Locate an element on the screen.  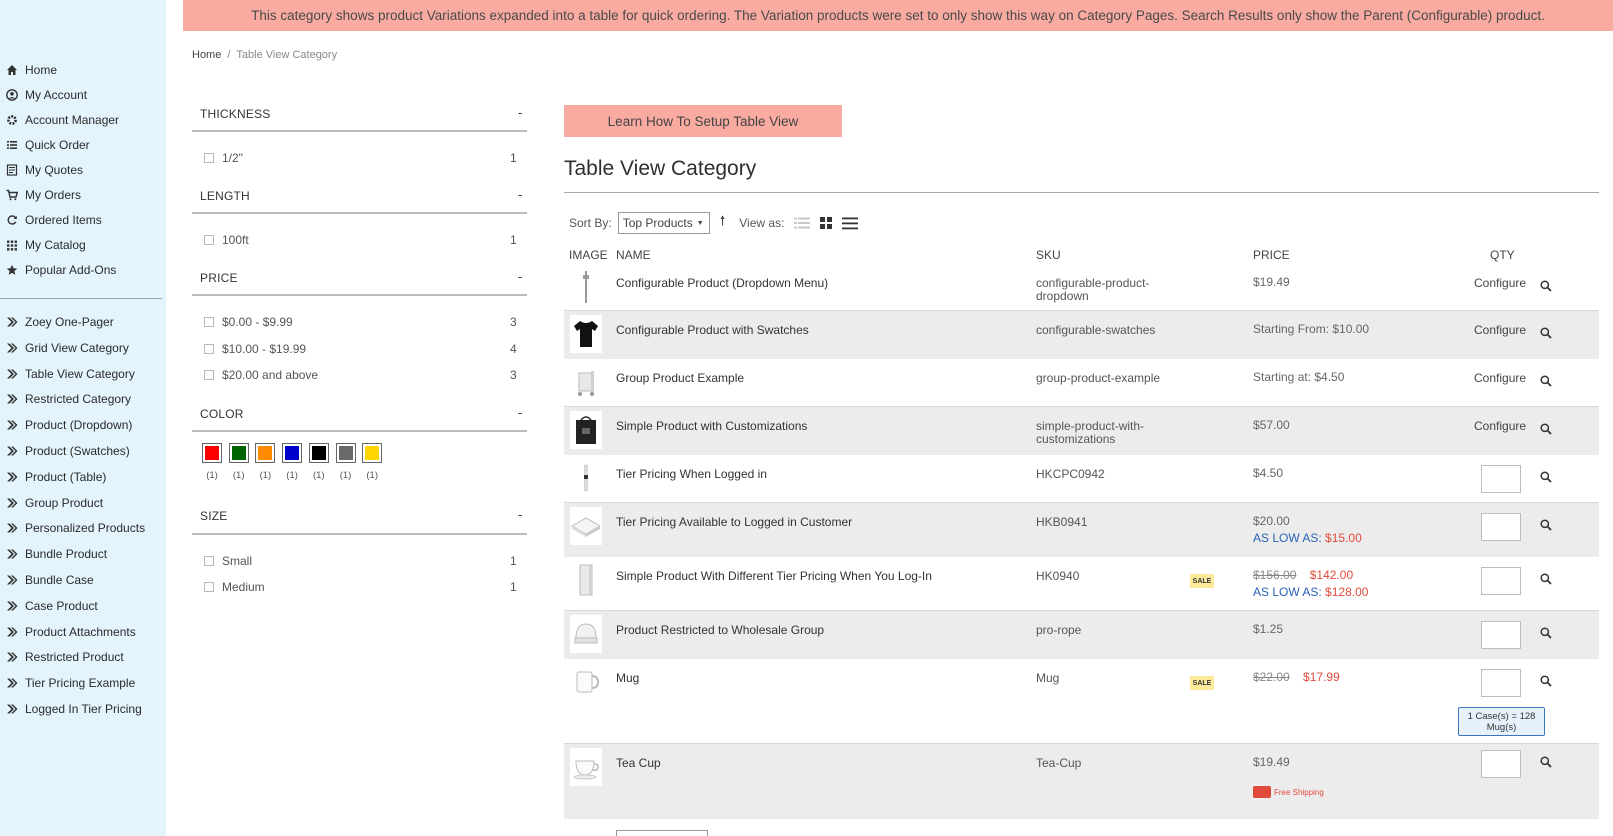
sidebar-item-ordered-items: Ordered Items is located at coordinates (51, 220).